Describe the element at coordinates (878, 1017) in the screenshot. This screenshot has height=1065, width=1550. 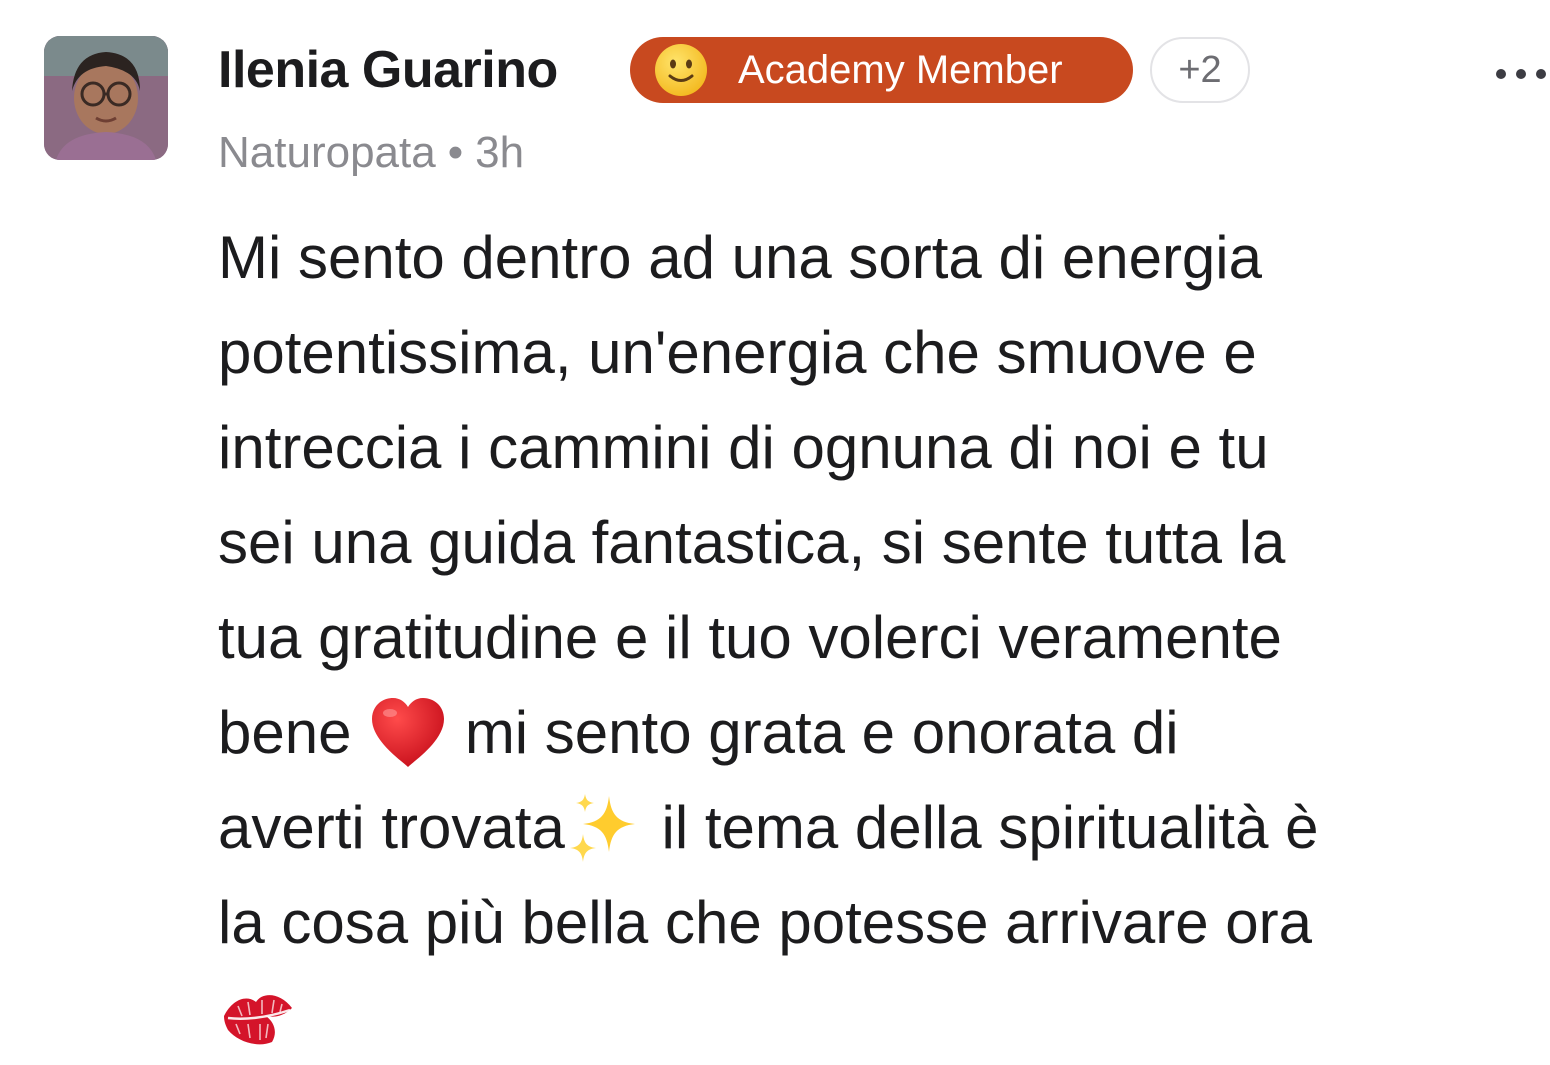
I see `post-line` at that location.